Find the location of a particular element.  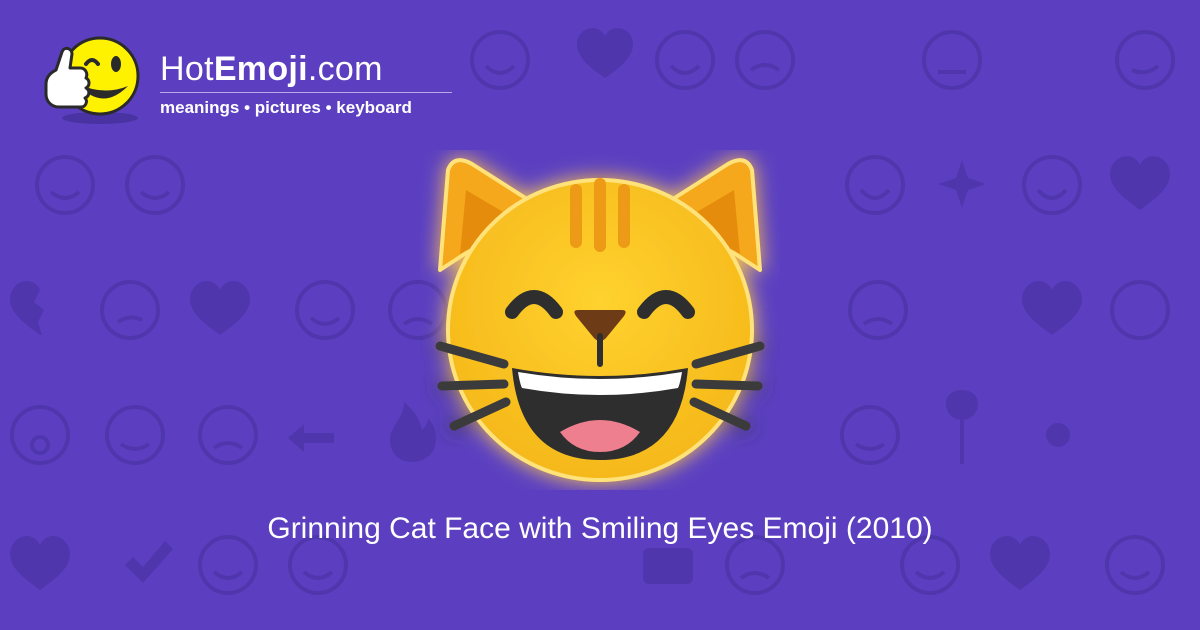

logo-divider is located at coordinates (306, 92).